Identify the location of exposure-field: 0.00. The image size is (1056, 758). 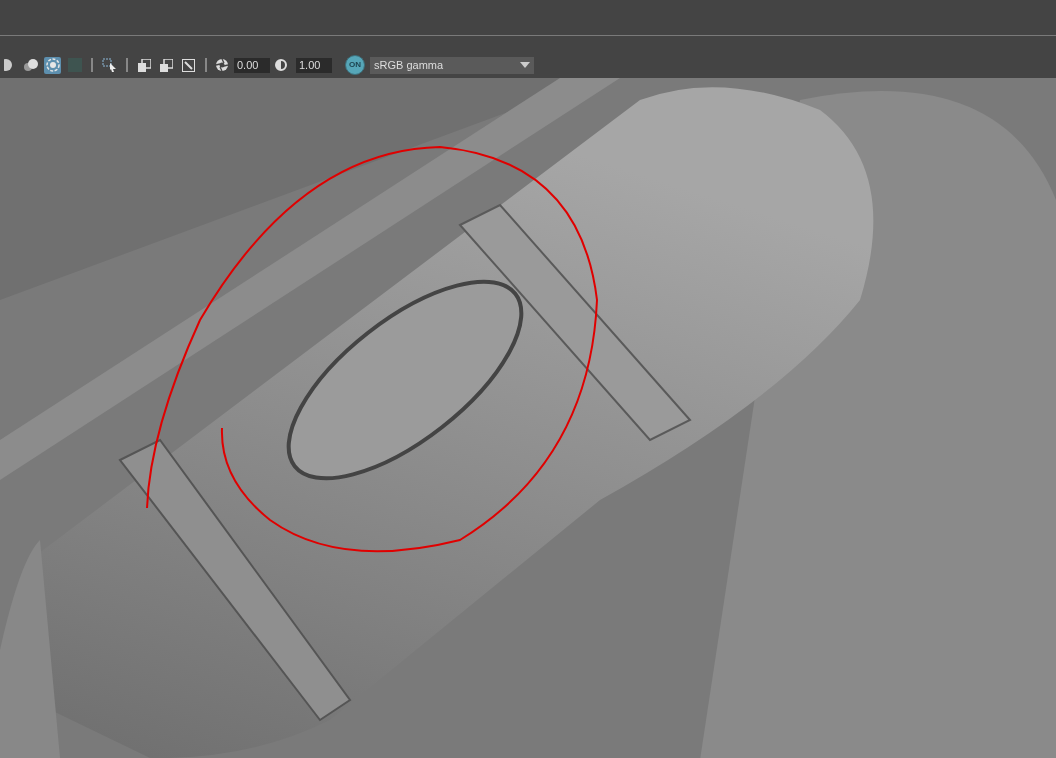
(252, 65).